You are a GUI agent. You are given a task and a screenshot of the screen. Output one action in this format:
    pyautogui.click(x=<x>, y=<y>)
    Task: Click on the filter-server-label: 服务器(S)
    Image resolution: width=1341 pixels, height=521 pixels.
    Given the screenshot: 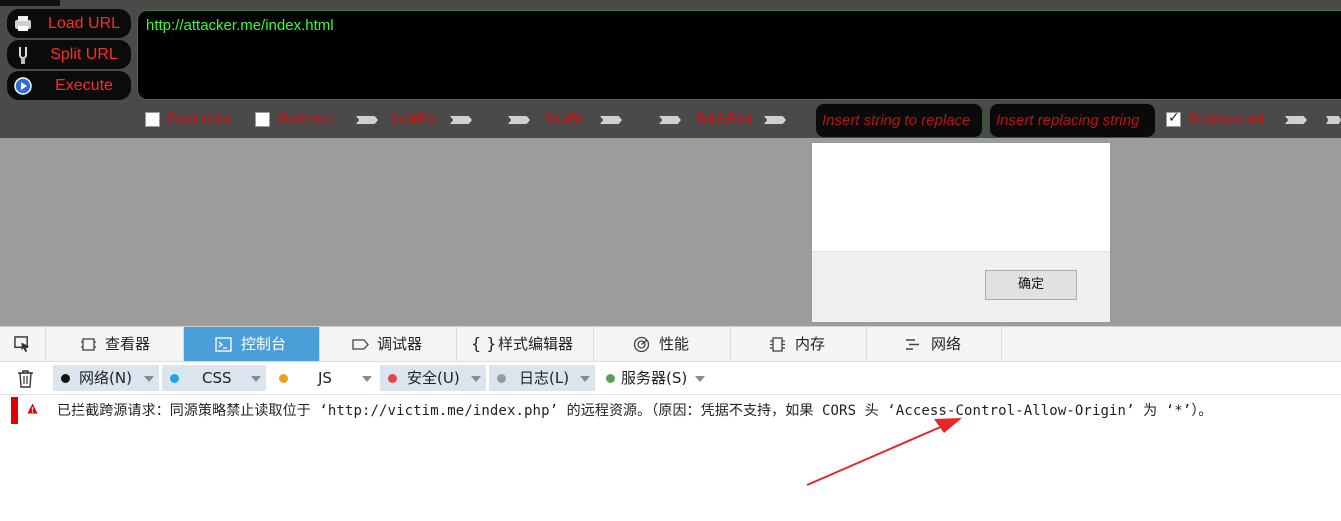 What is the action you would take?
    pyautogui.click(x=654, y=378)
    